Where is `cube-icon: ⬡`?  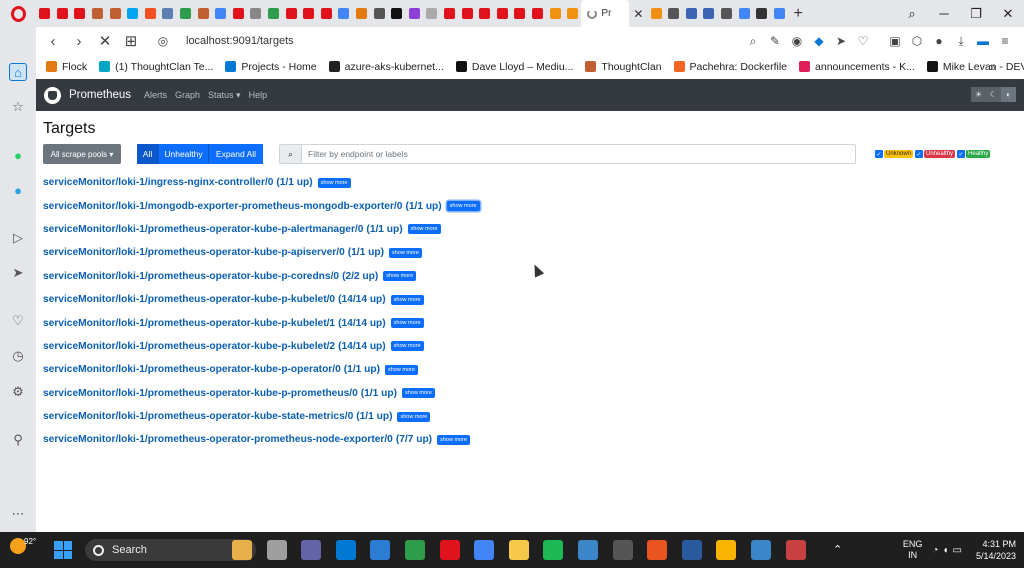 cube-icon: ⬡ is located at coordinates (917, 41).